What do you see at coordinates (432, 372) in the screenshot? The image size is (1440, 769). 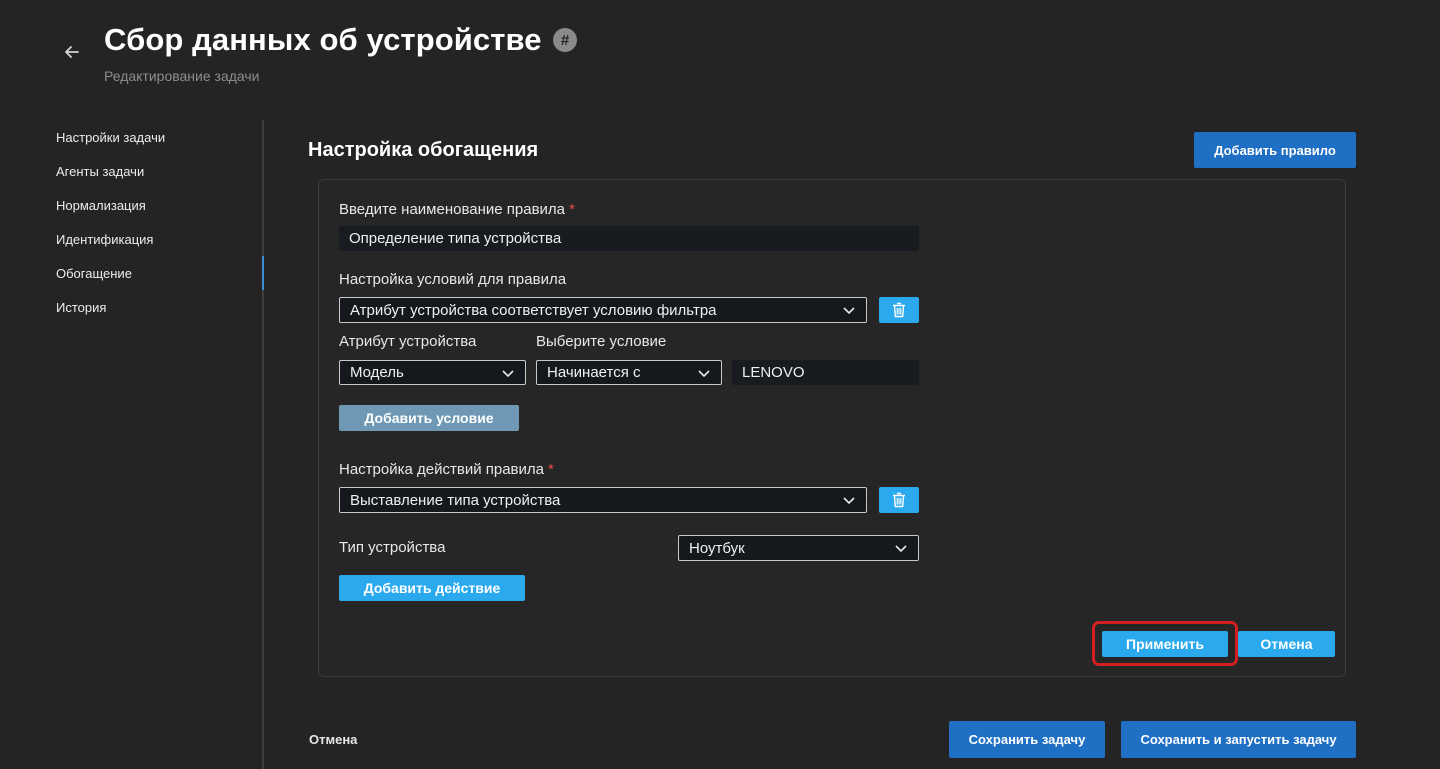 I see `attribute-select: Модель` at bounding box center [432, 372].